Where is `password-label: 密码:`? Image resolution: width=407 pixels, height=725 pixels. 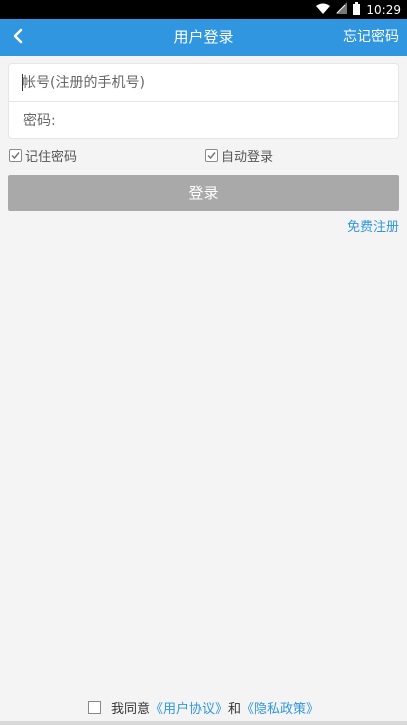 password-label: 密码: is located at coordinates (39, 121).